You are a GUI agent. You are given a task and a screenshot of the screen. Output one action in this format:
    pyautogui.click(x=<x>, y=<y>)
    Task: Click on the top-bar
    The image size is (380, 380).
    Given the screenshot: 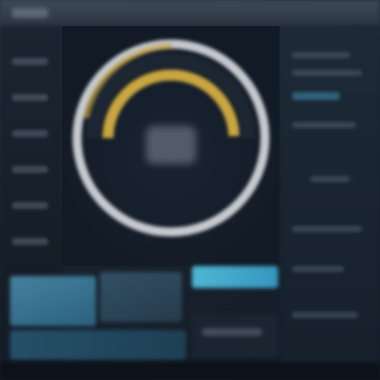 What is the action you would take?
    pyautogui.click(x=190, y=13)
    